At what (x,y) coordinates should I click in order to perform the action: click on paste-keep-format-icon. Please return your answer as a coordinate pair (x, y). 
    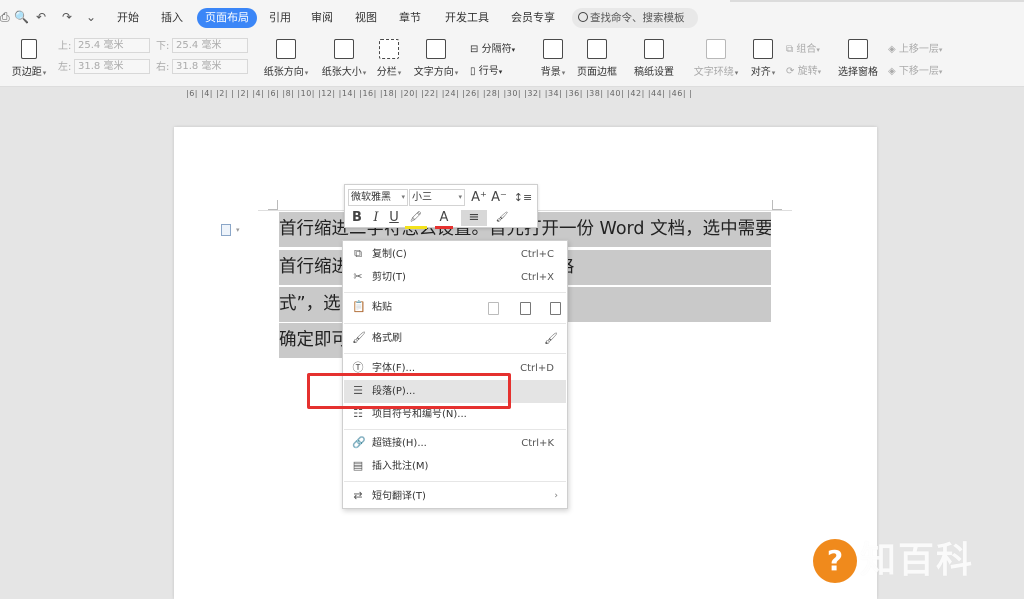
    Looking at the image, I should click on (493, 308).